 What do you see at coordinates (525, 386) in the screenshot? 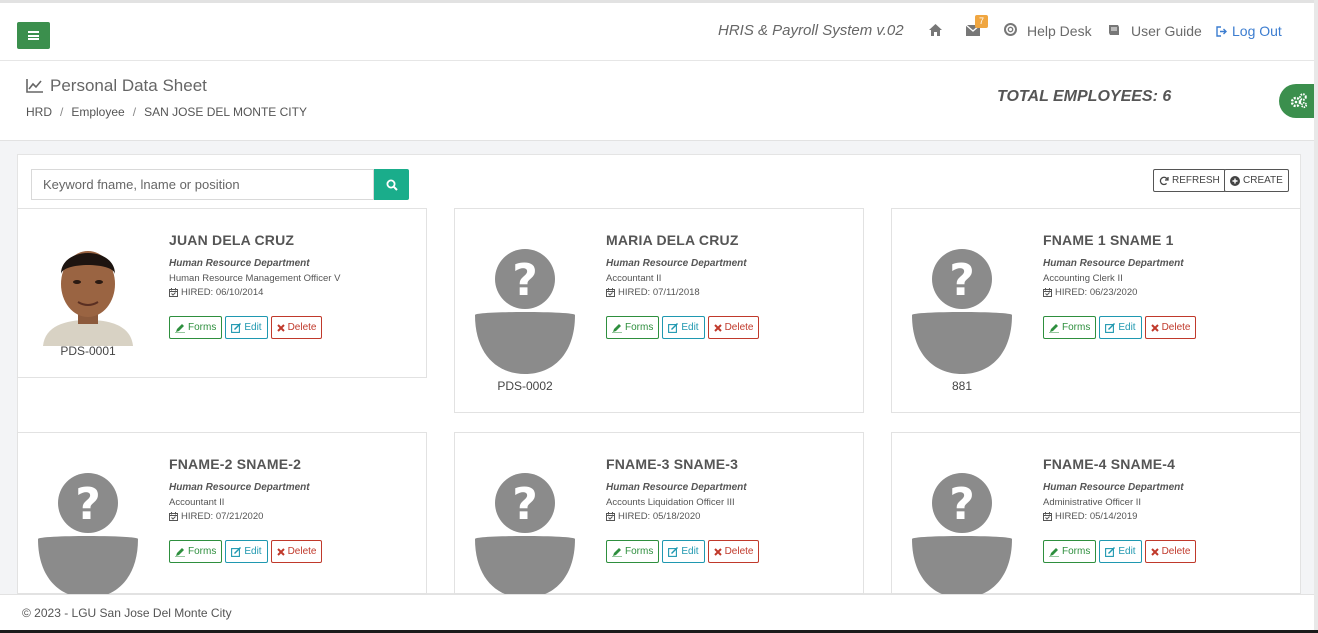
I see `employee-code: PDS-0002` at bounding box center [525, 386].